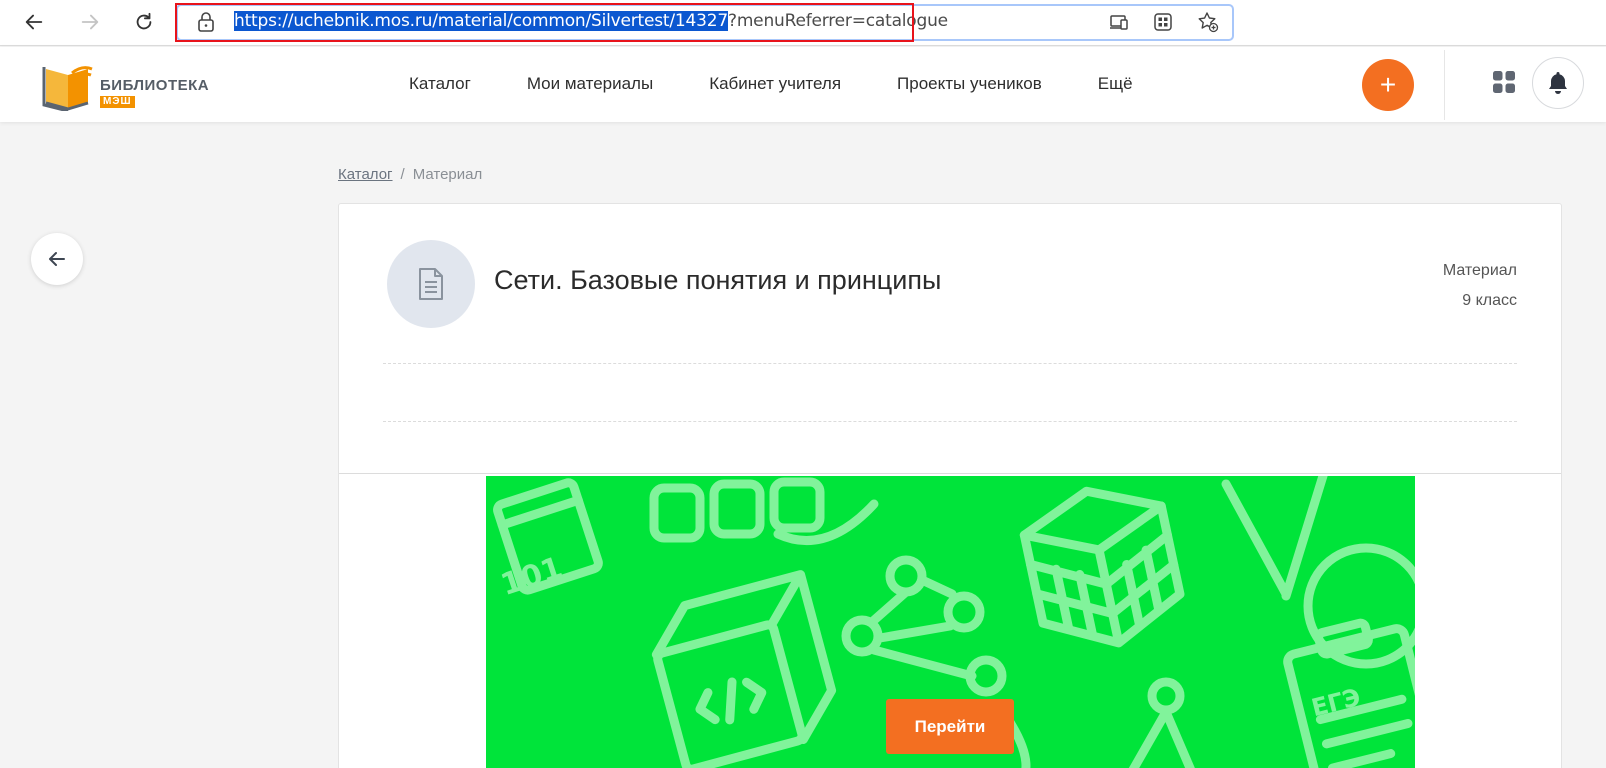 The width and height of the screenshot is (1606, 768). Describe the element at coordinates (1444, 85) in the screenshot. I see `header-divider` at that location.